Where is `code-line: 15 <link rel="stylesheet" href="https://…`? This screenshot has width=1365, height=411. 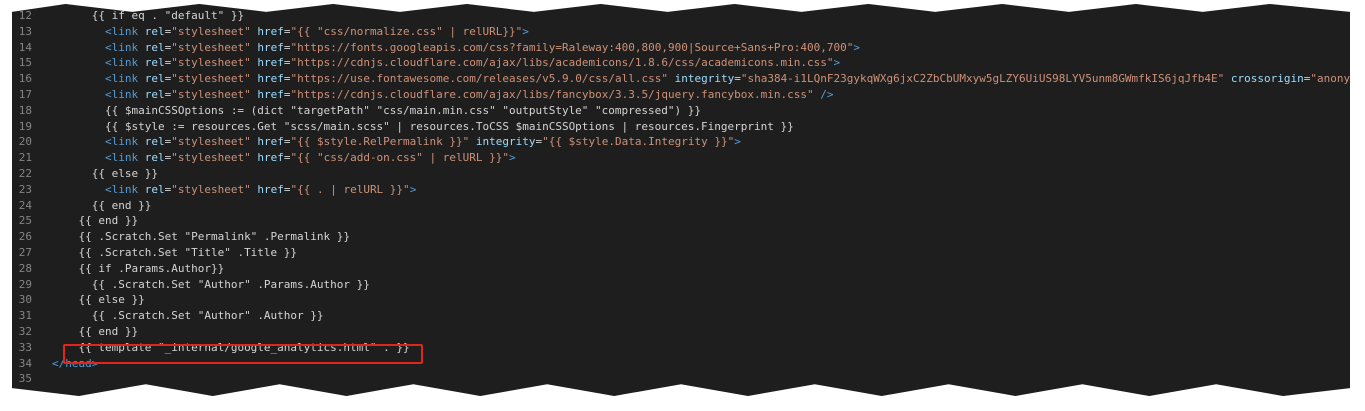 code-line: 15 <link rel="stylesheet" href="https://… is located at coordinates (681, 63).